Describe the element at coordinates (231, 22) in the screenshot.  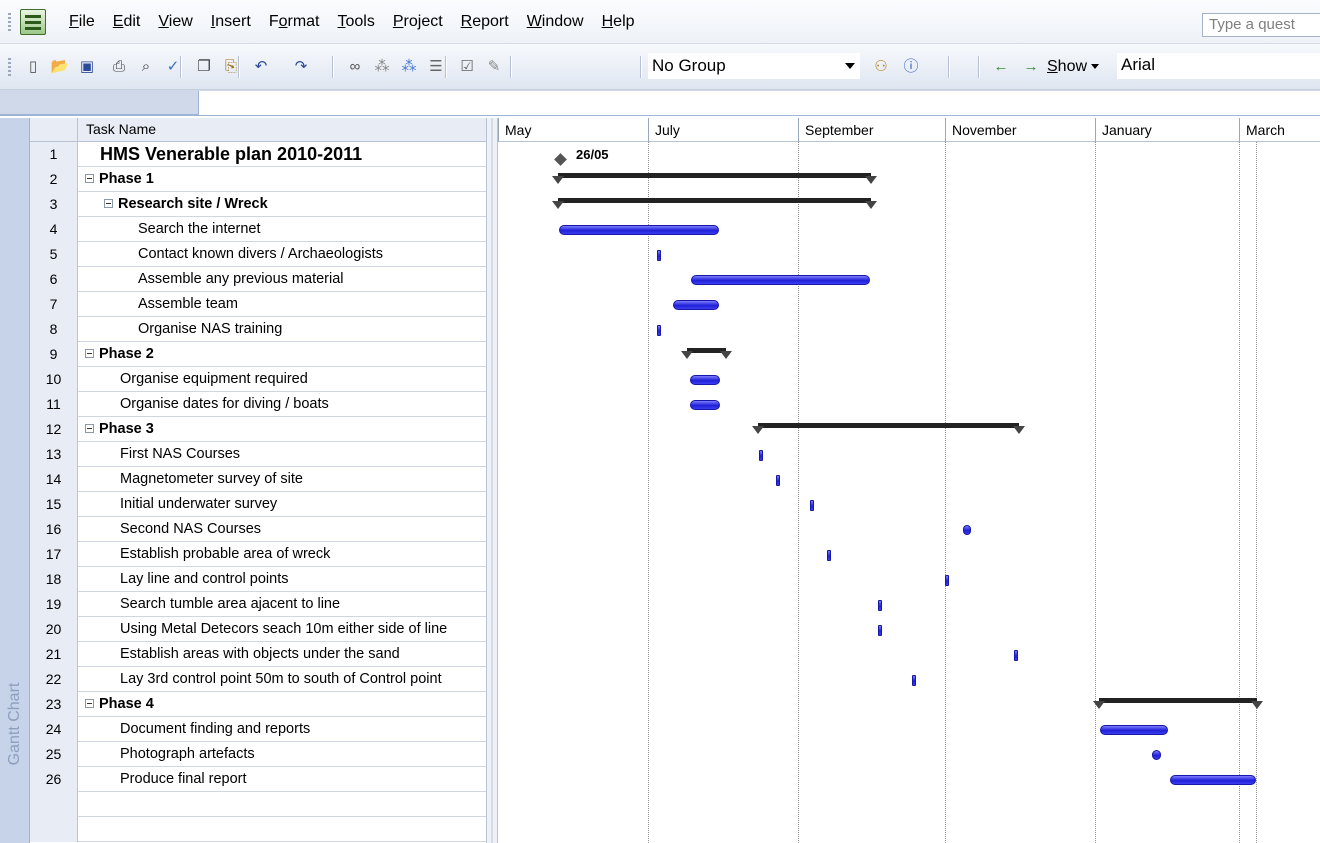
I see `menu-insert: Insert` at that location.